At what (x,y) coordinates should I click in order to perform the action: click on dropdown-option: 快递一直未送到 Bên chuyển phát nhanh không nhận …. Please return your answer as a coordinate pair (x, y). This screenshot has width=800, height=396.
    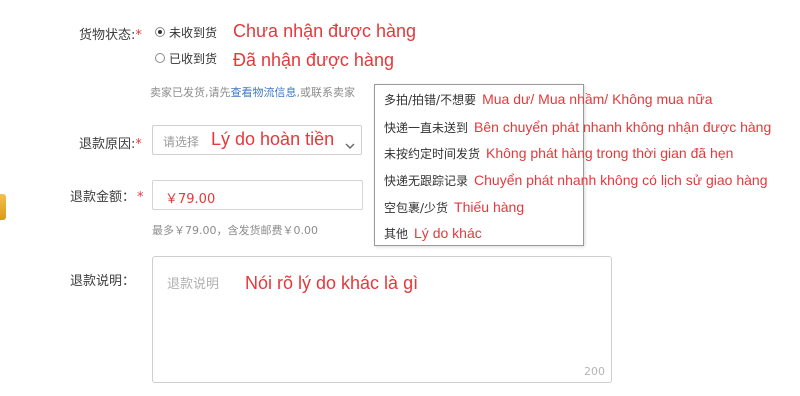
    Looking at the image, I should click on (577, 127).